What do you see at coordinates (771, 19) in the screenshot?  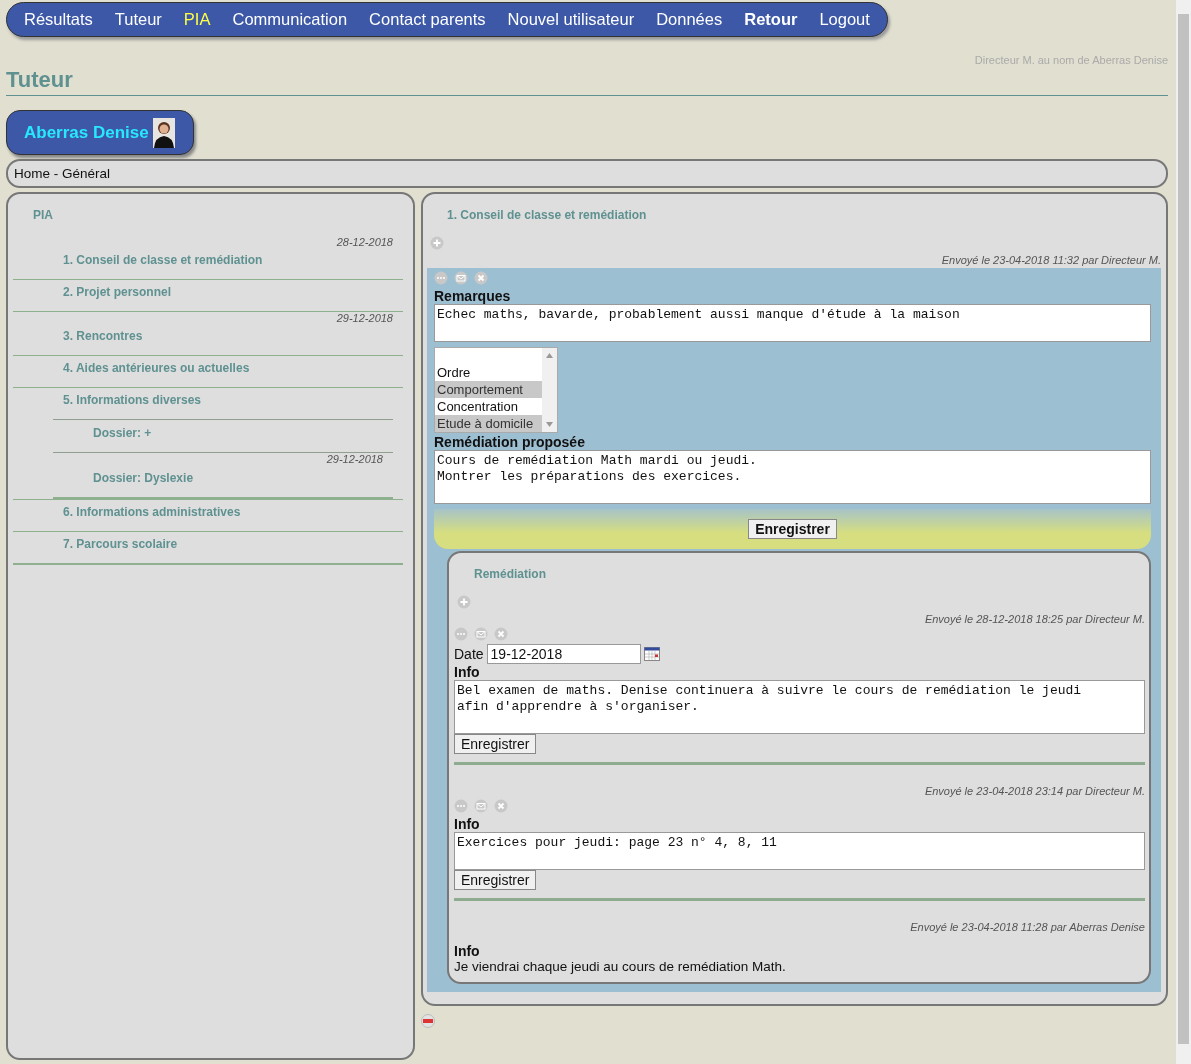 I see `nav-link: Retour` at bounding box center [771, 19].